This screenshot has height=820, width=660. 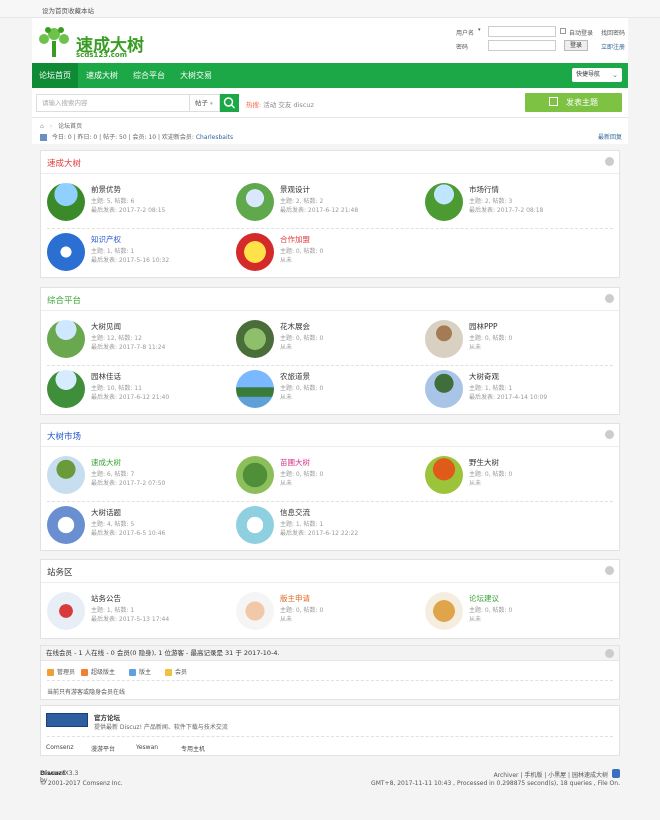 What do you see at coordinates (322, 389) in the screenshot?
I see `forum-item: 农旅道景 主题: 0, 帖数: 0 从未` at bounding box center [322, 389].